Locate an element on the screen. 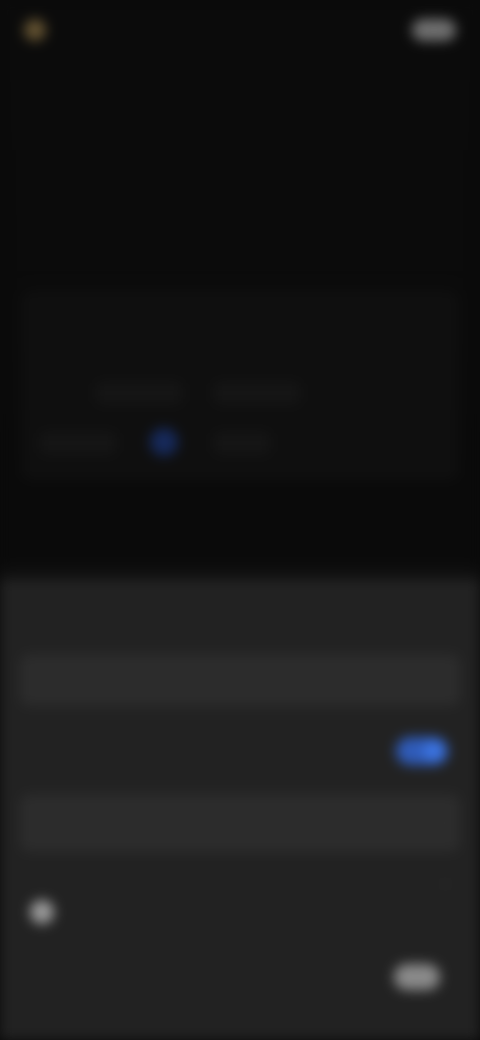  sheet-row: › is located at coordinates (240, 884).